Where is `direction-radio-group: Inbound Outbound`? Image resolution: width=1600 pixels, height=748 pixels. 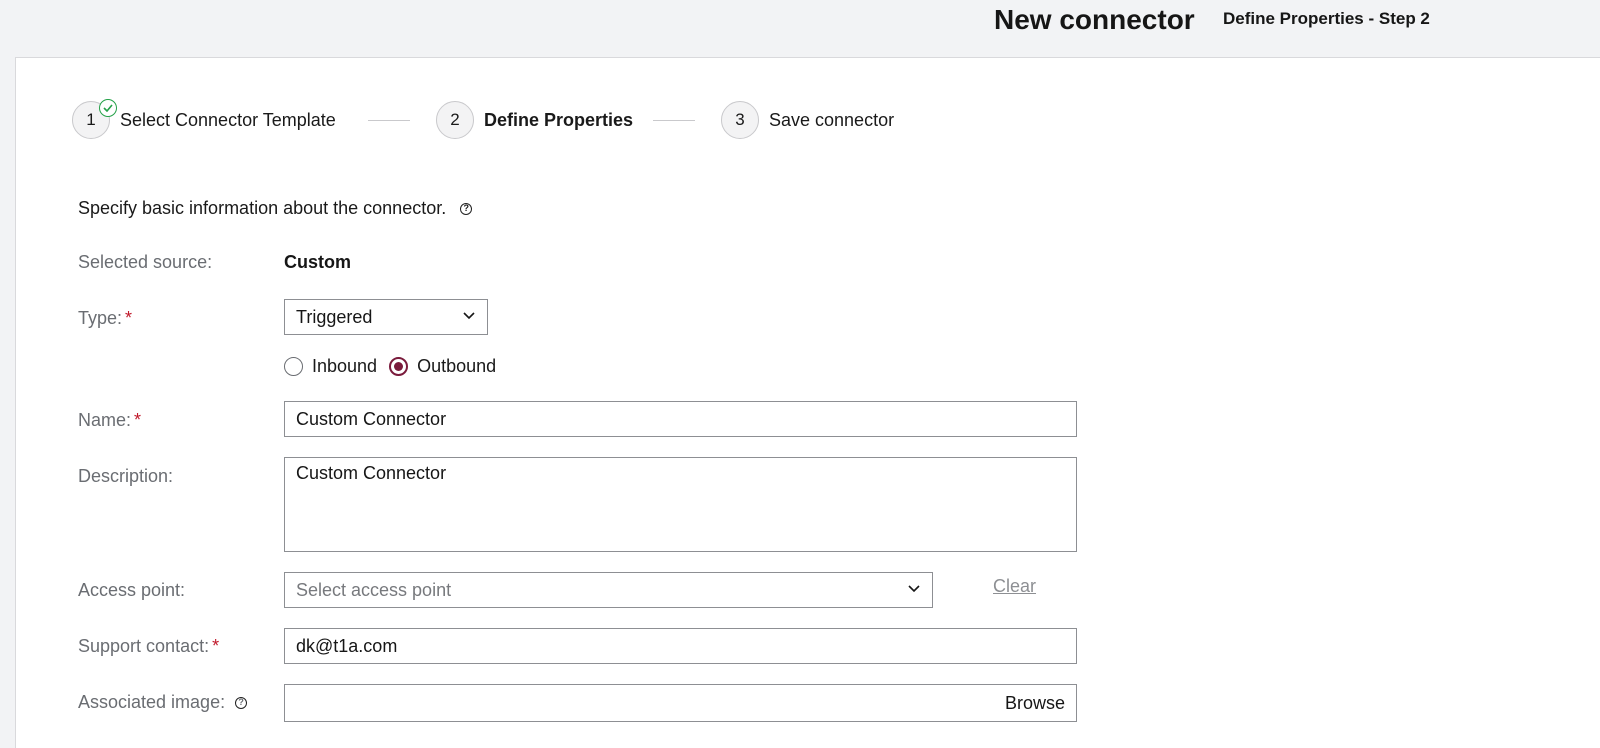
direction-radio-group: Inbound Outbound is located at coordinates (396, 366).